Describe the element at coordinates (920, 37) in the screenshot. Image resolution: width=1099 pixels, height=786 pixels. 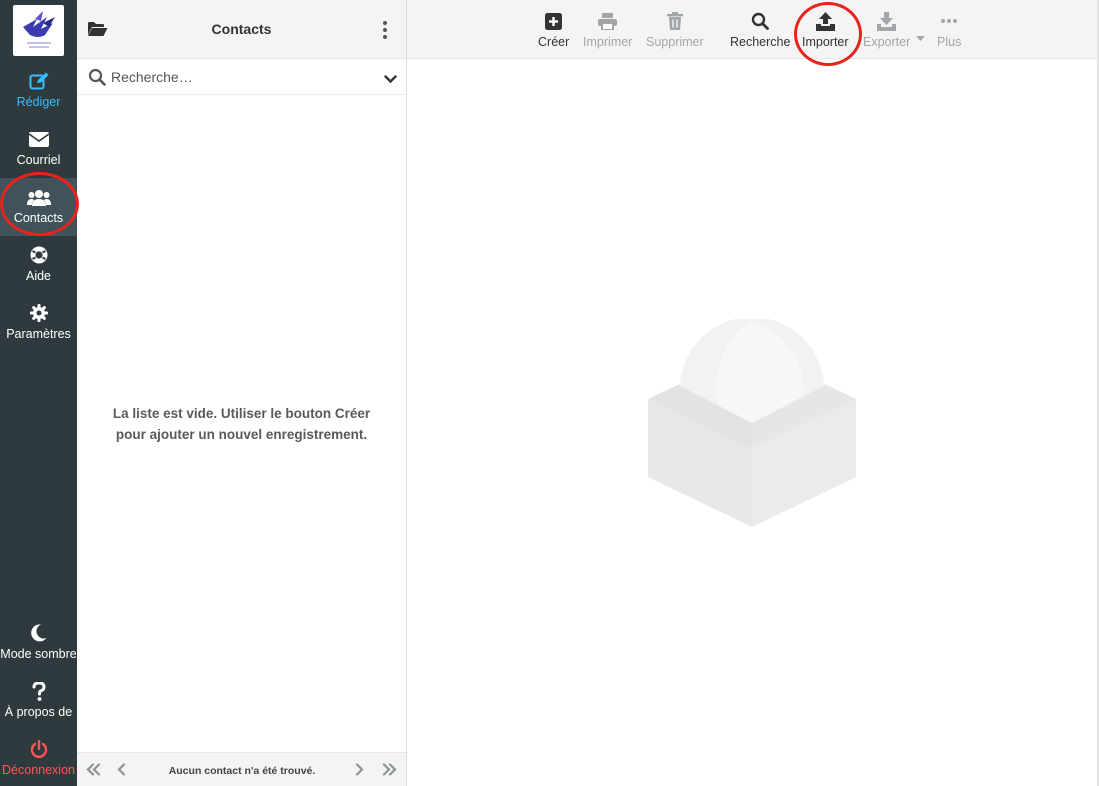
I see `export-dropdown-caret-icon` at that location.